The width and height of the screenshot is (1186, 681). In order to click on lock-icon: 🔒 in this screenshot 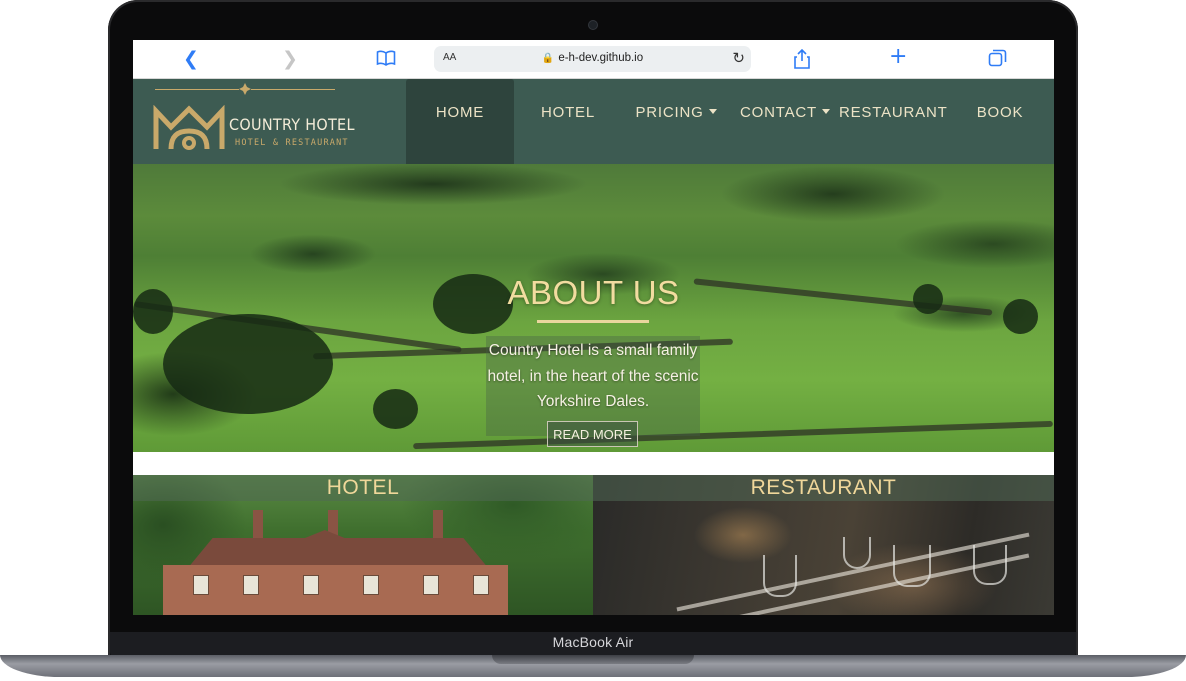, I will do `click(548, 58)`.